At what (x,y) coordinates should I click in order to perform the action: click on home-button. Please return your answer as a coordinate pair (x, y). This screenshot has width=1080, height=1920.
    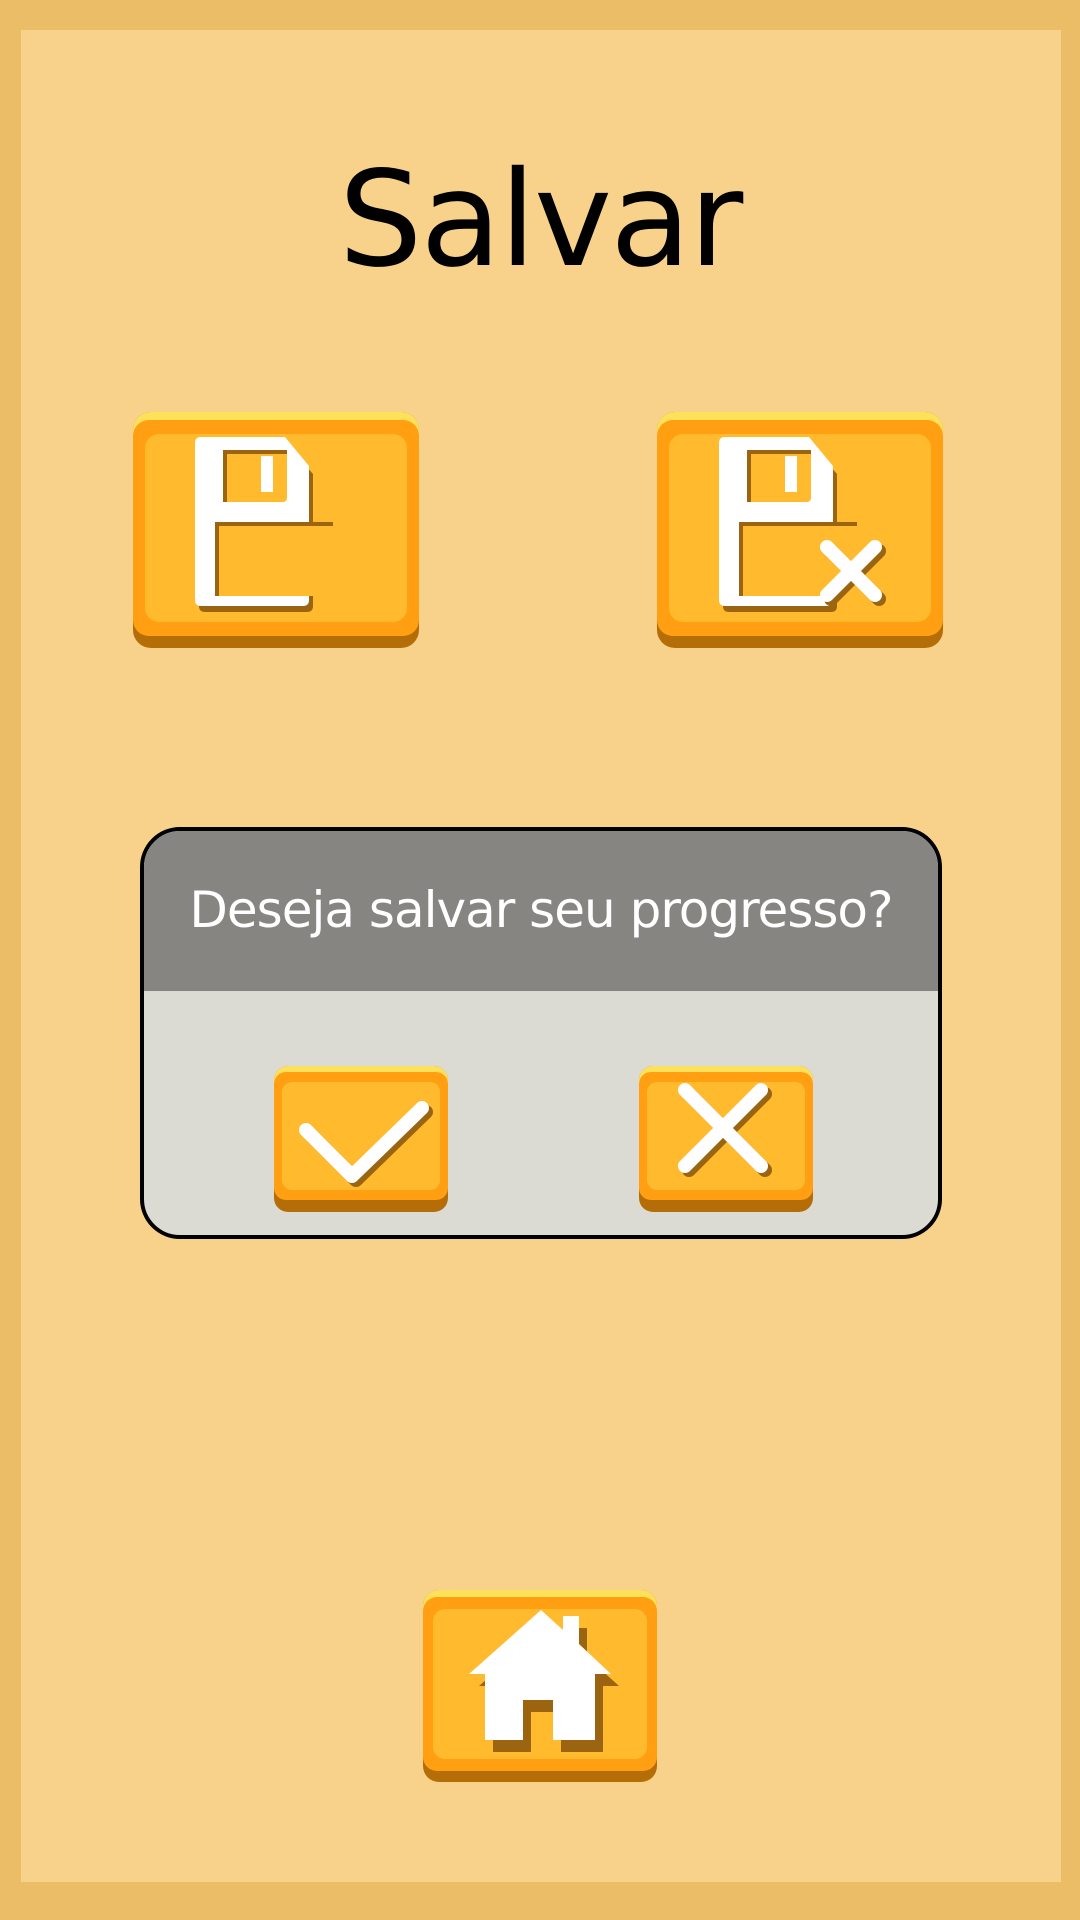
    Looking at the image, I should click on (540, 1686).